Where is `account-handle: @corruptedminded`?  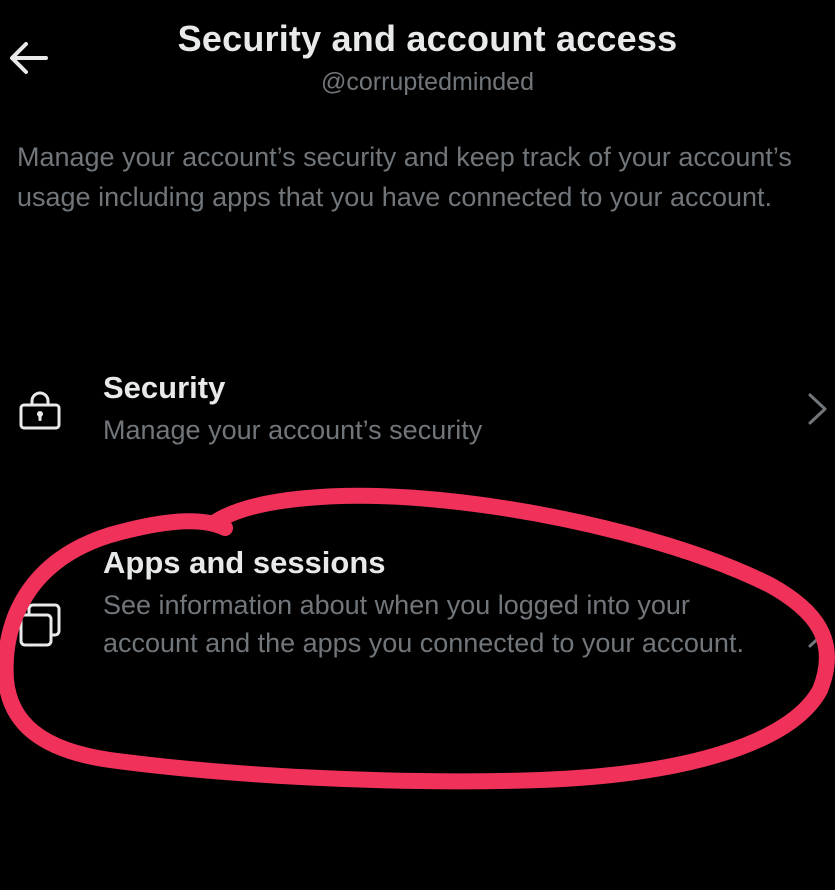 account-handle: @corruptedminded is located at coordinates (427, 82).